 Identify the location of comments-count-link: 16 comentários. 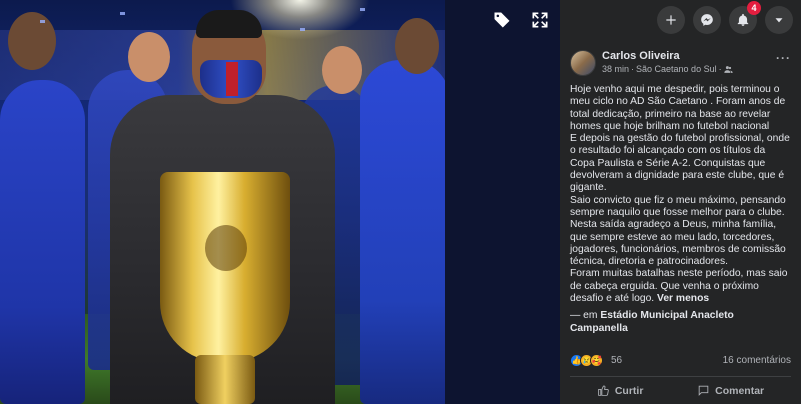
(757, 360).